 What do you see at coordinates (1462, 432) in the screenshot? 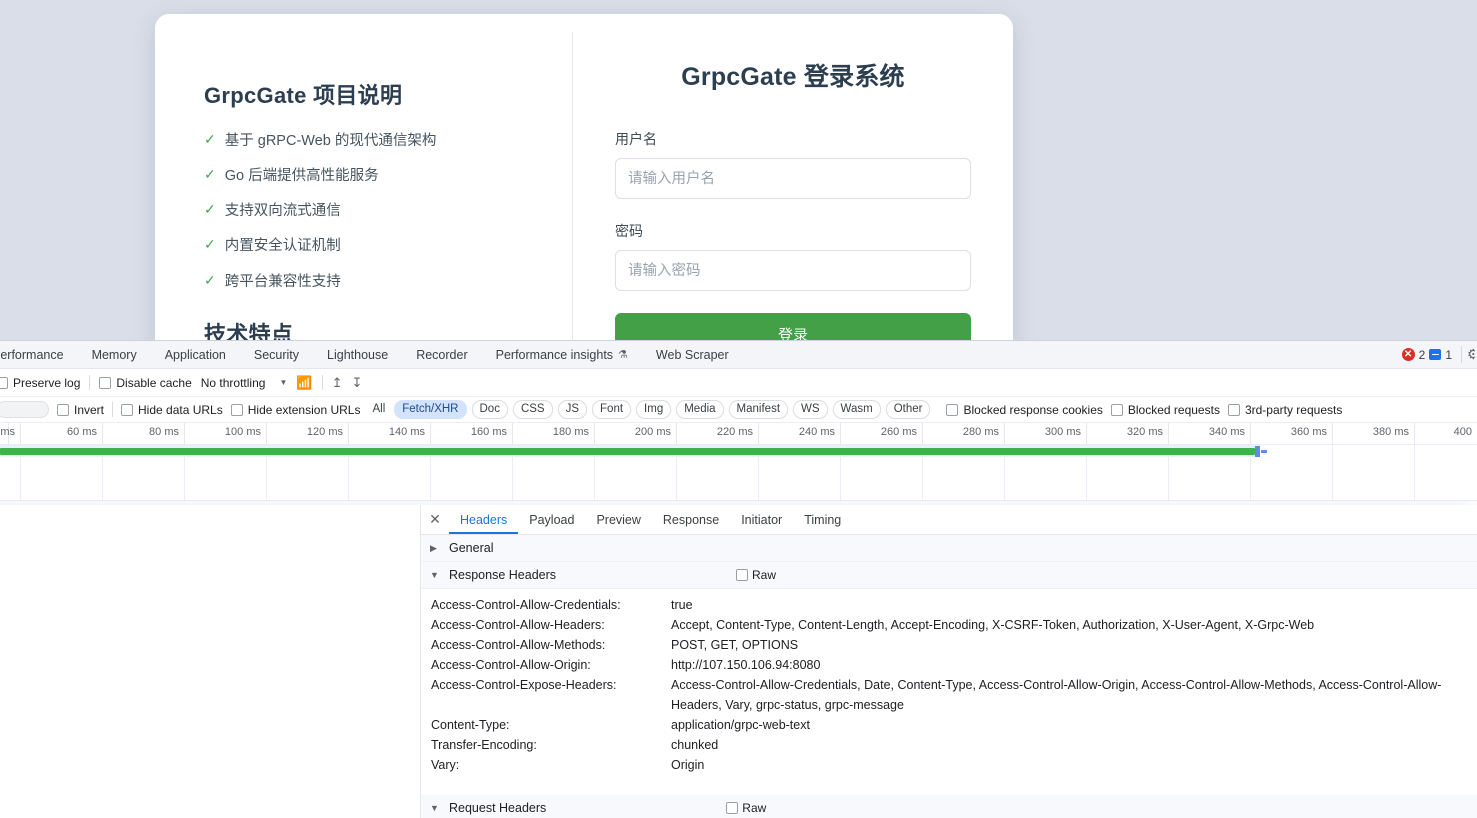
I see `timeline-tick-label: 400` at bounding box center [1462, 432].